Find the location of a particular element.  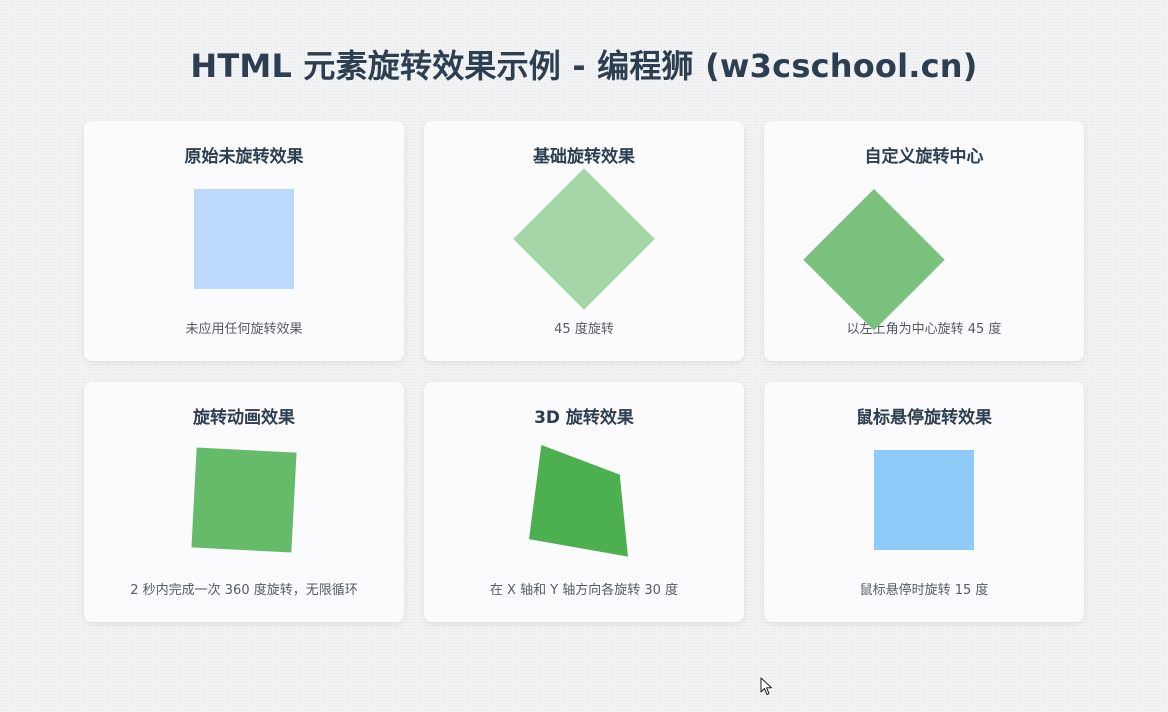

perspective-container is located at coordinates (581, 501).